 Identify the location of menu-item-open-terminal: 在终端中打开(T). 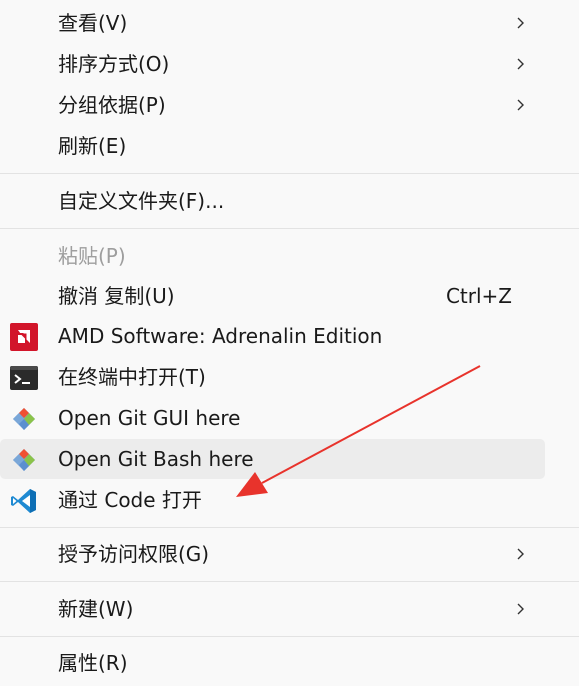
(272, 377).